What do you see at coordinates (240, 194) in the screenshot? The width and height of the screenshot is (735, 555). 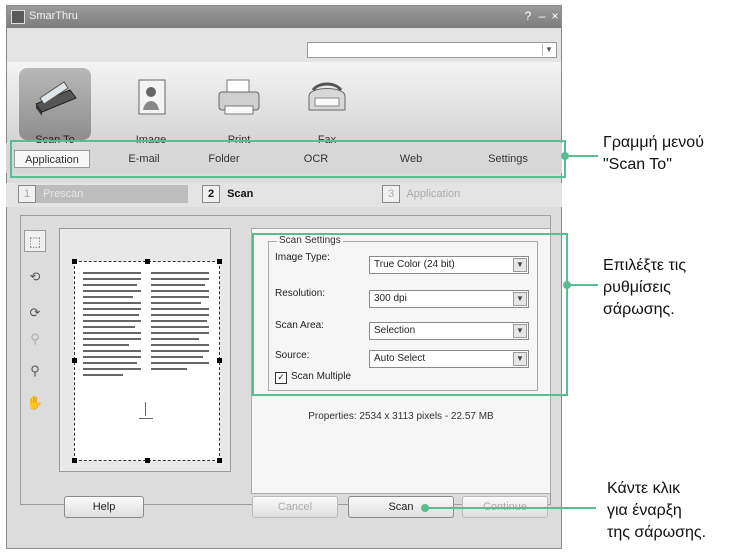 I see `step-label: Scan` at bounding box center [240, 194].